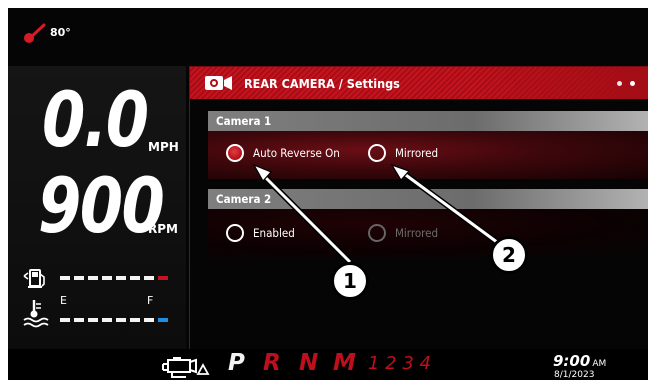  Describe the element at coordinates (114, 320) in the screenshot. I see `coolant-level-bar` at that location.